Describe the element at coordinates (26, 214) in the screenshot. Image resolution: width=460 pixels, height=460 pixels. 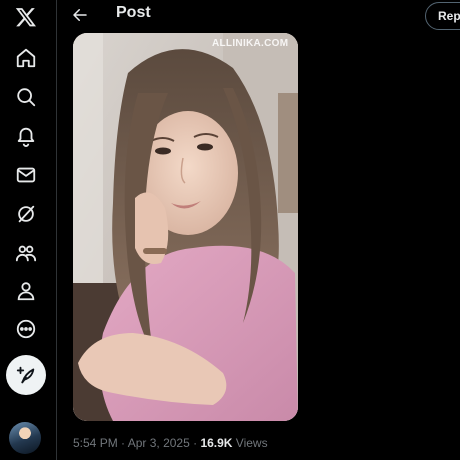
I see `grok-icon` at that location.